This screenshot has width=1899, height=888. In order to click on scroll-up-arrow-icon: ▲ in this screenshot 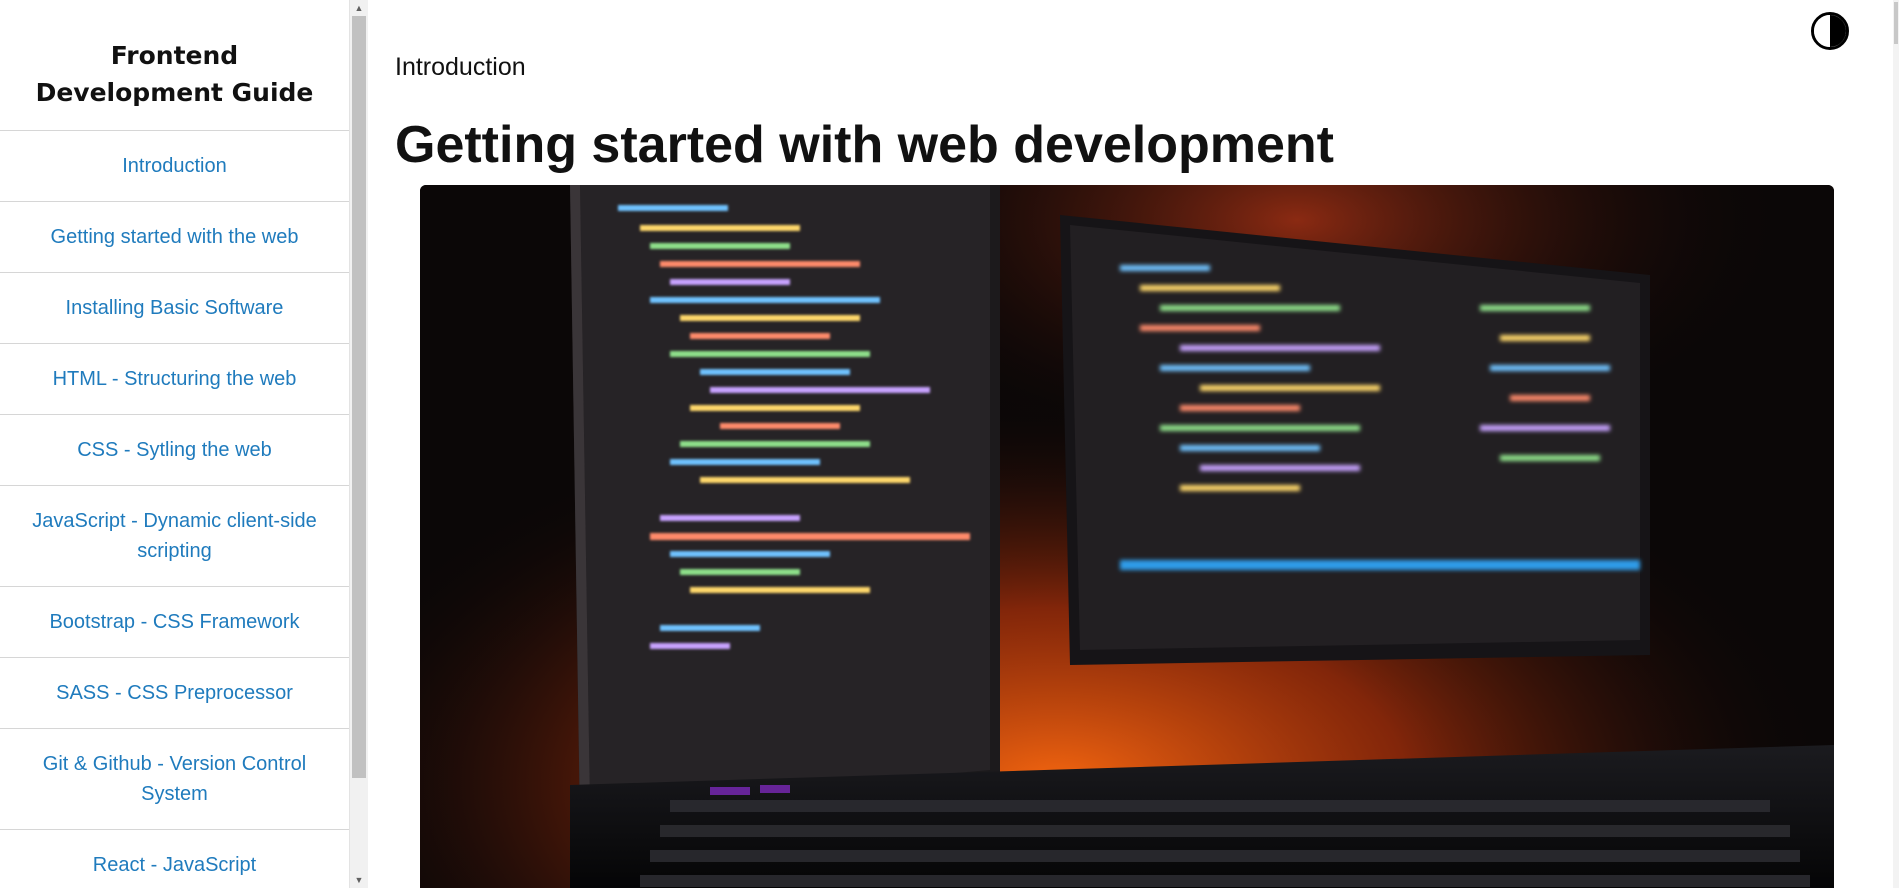, I will do `click(359, 8)`.